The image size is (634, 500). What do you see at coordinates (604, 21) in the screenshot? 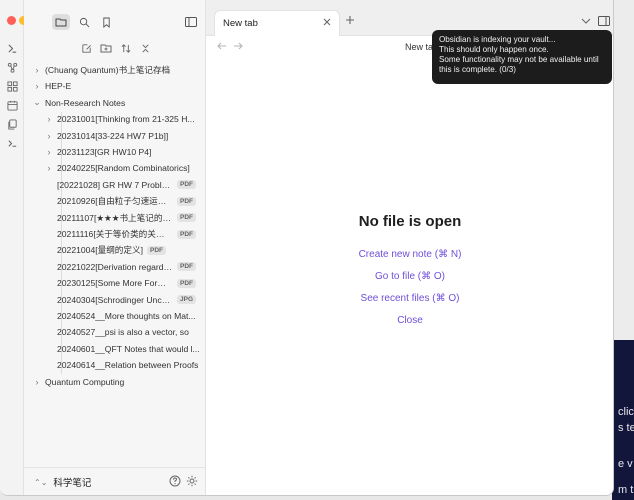
I see `toggle-right-sidebar-icon` at bounding box center [604, 21].